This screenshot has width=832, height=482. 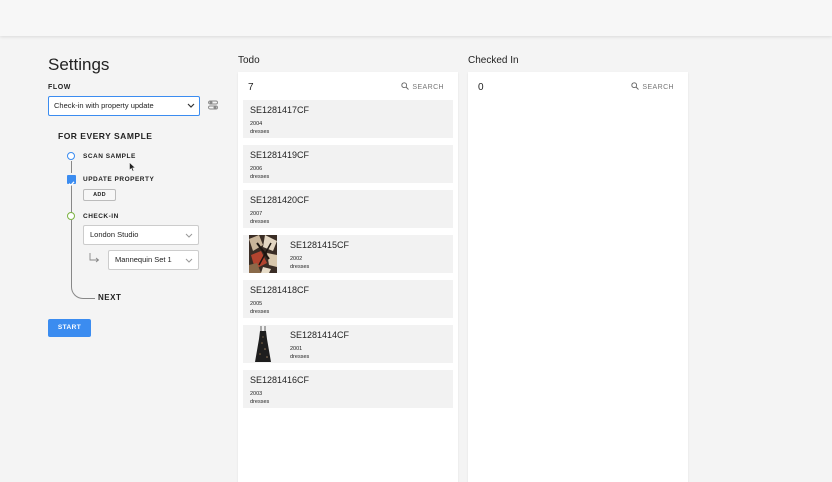 I want to click on for-every-sample-heading: FOR EVERY SAMPLE, so click(x=105, y=136).